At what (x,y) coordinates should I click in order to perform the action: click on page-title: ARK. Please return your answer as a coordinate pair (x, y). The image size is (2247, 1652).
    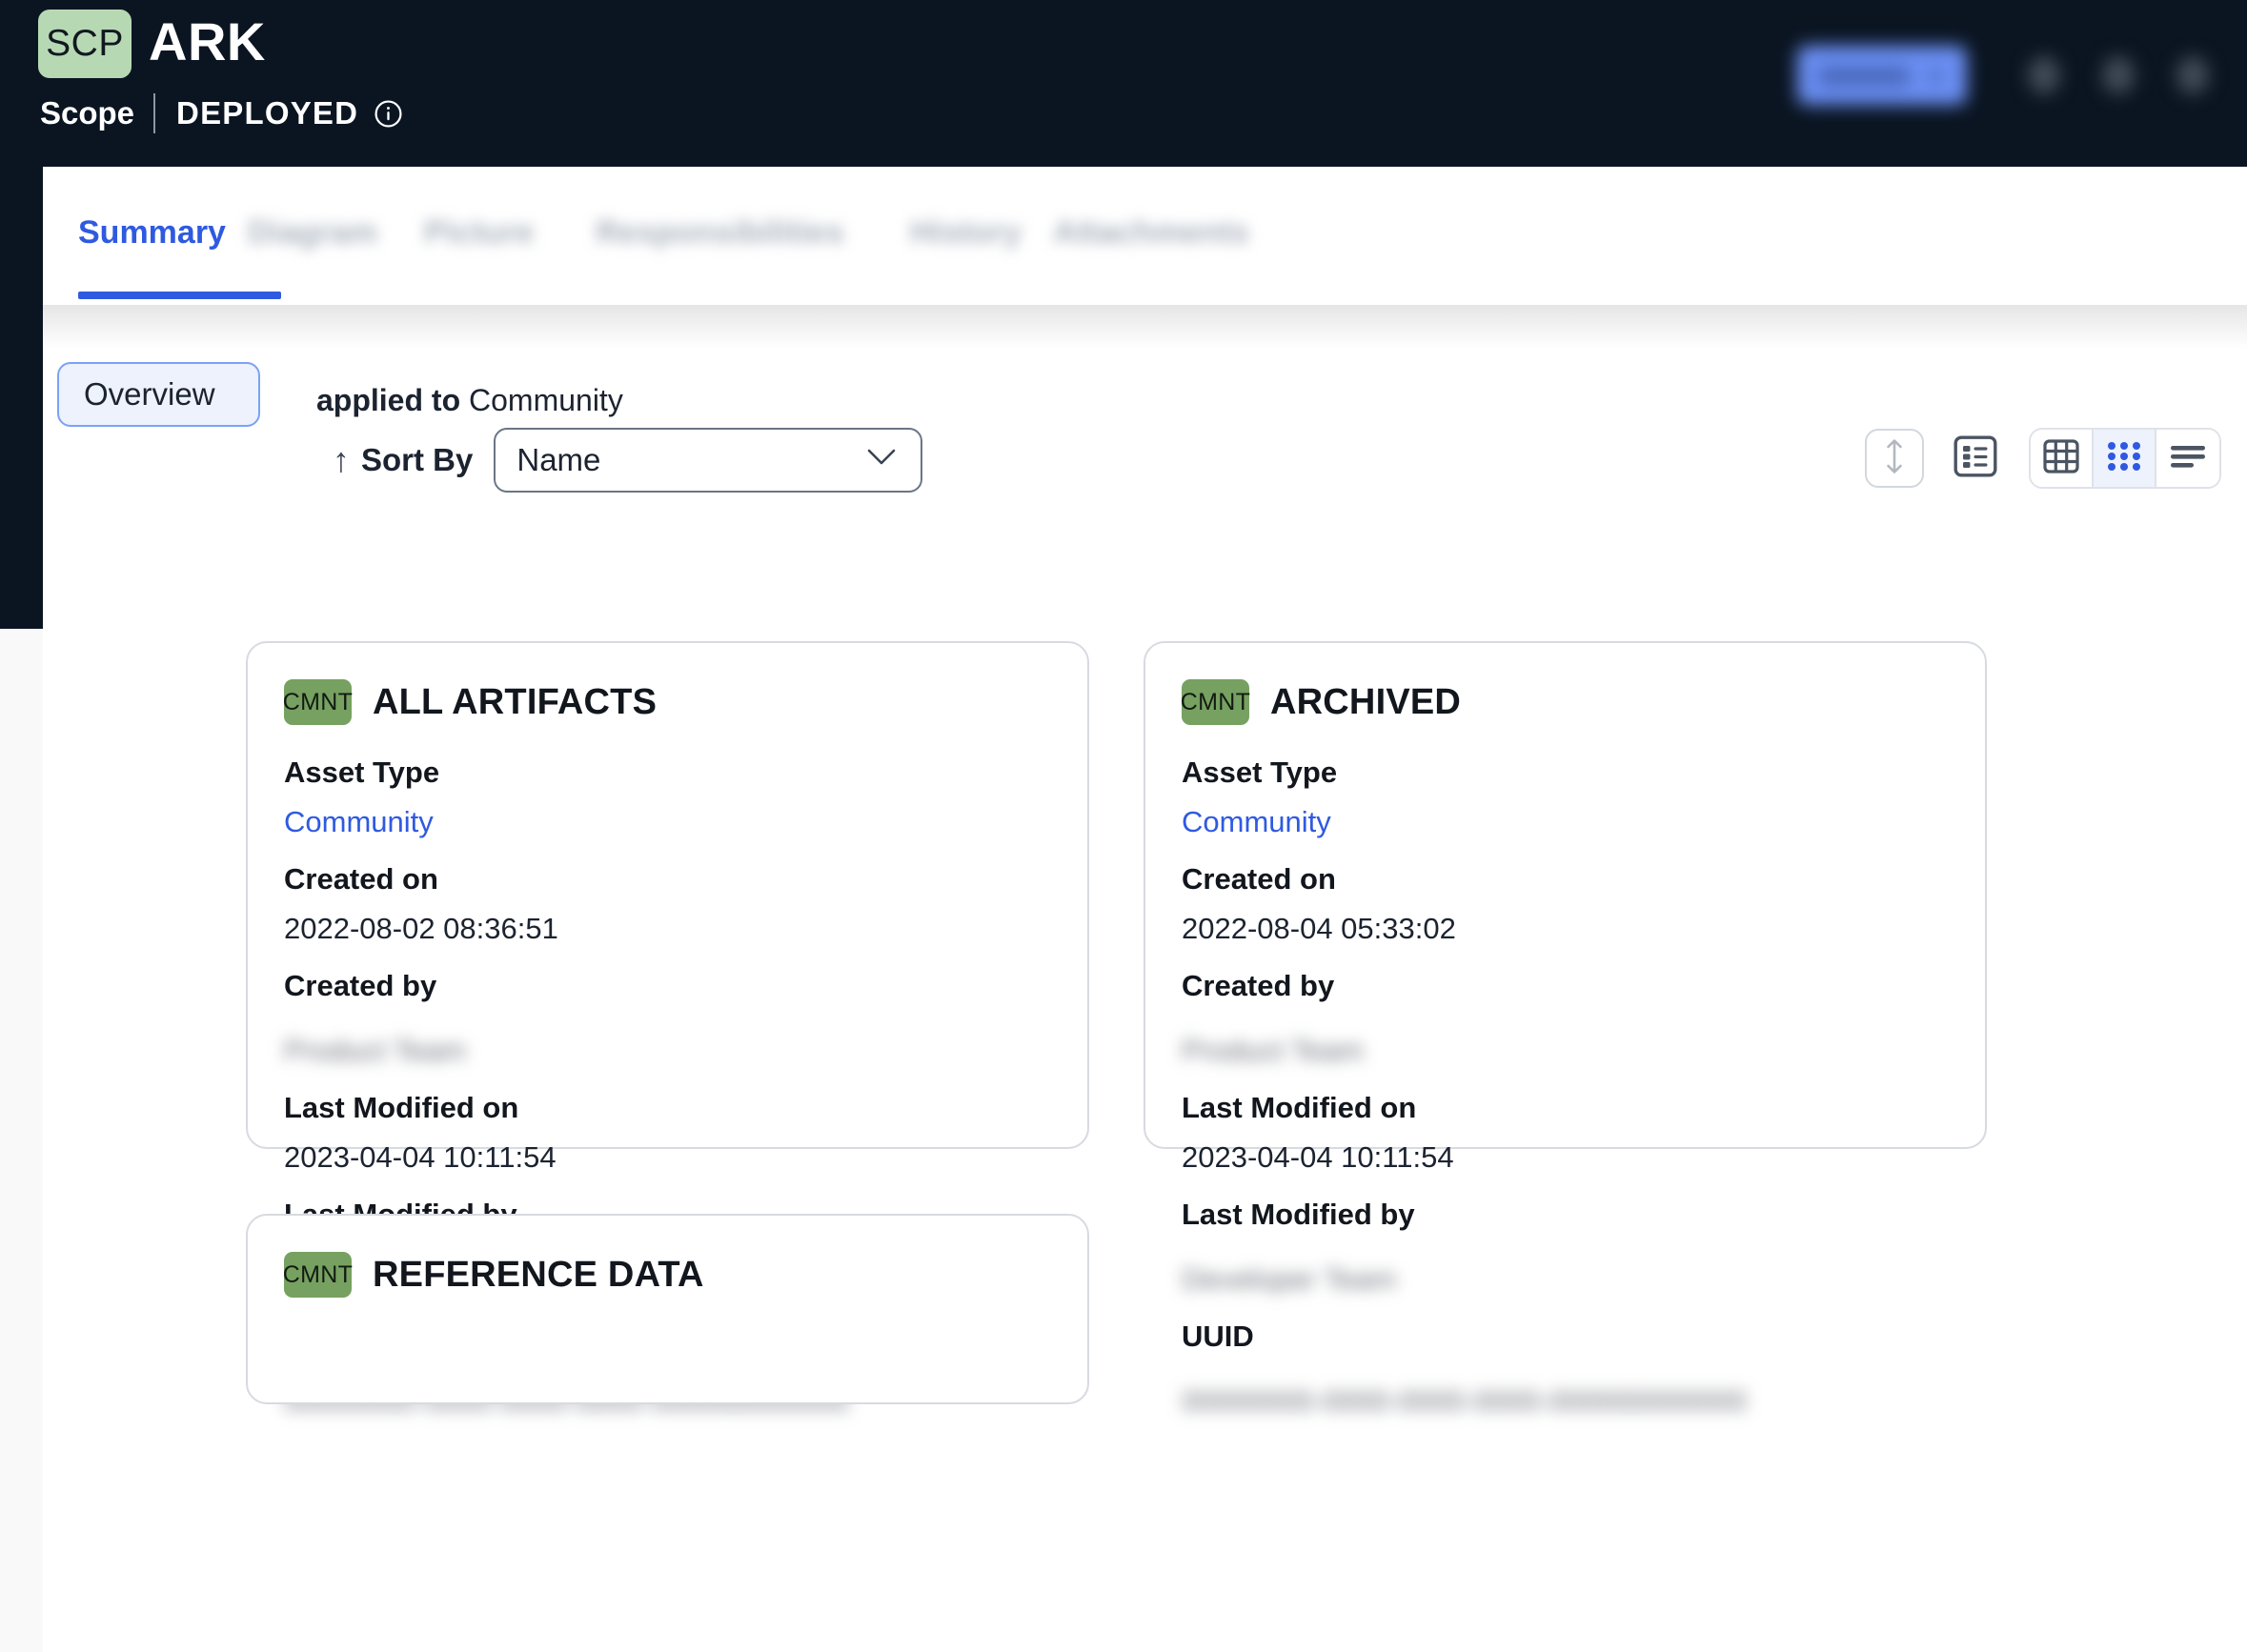
    Looking at the image, I should click on (207, 41).